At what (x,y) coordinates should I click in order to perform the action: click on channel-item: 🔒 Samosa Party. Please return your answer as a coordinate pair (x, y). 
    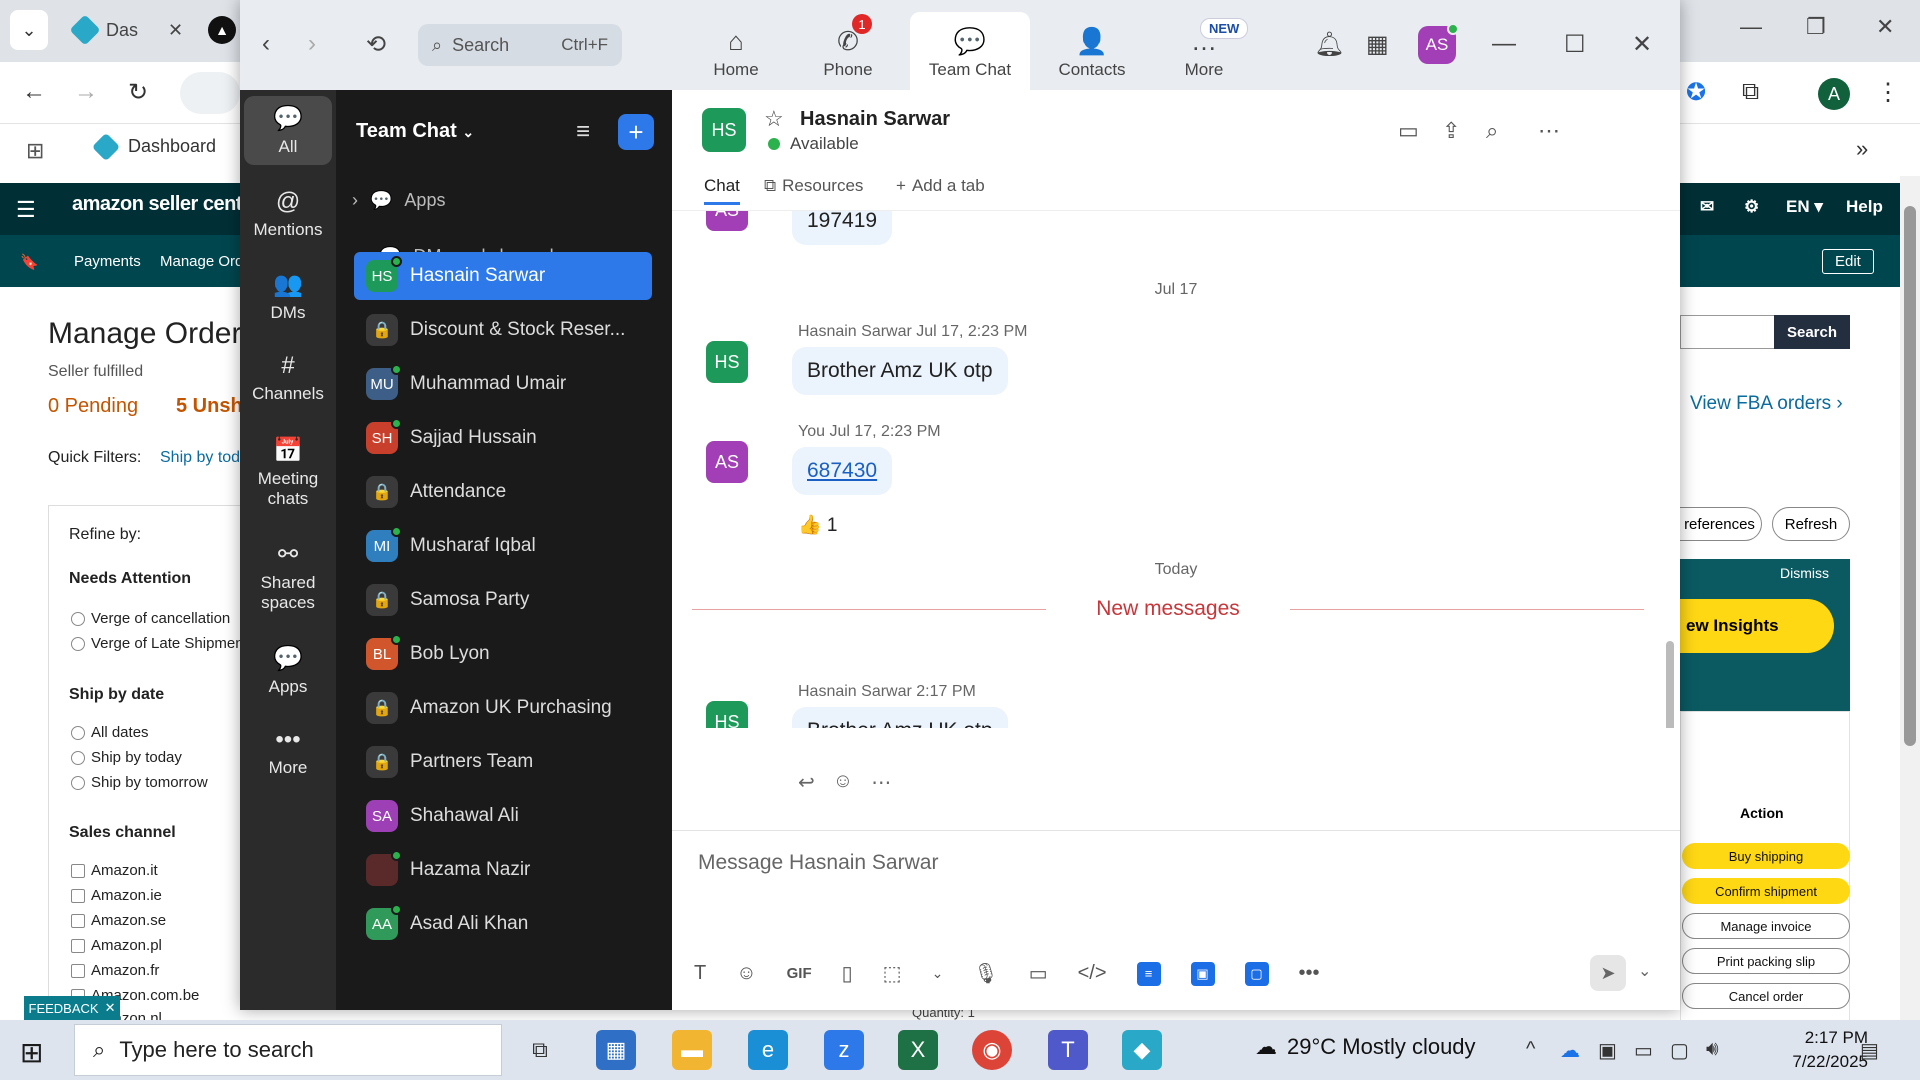
    Looking at the image, I should click on (503, 600).